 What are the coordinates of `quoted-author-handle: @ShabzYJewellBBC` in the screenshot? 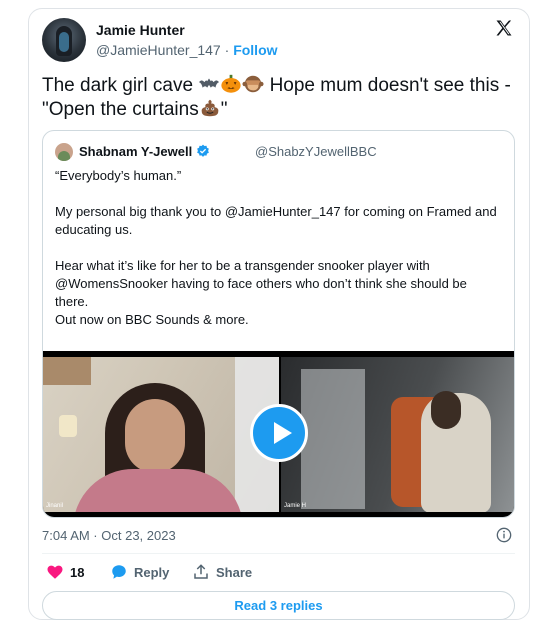 It's located at (316, 151).